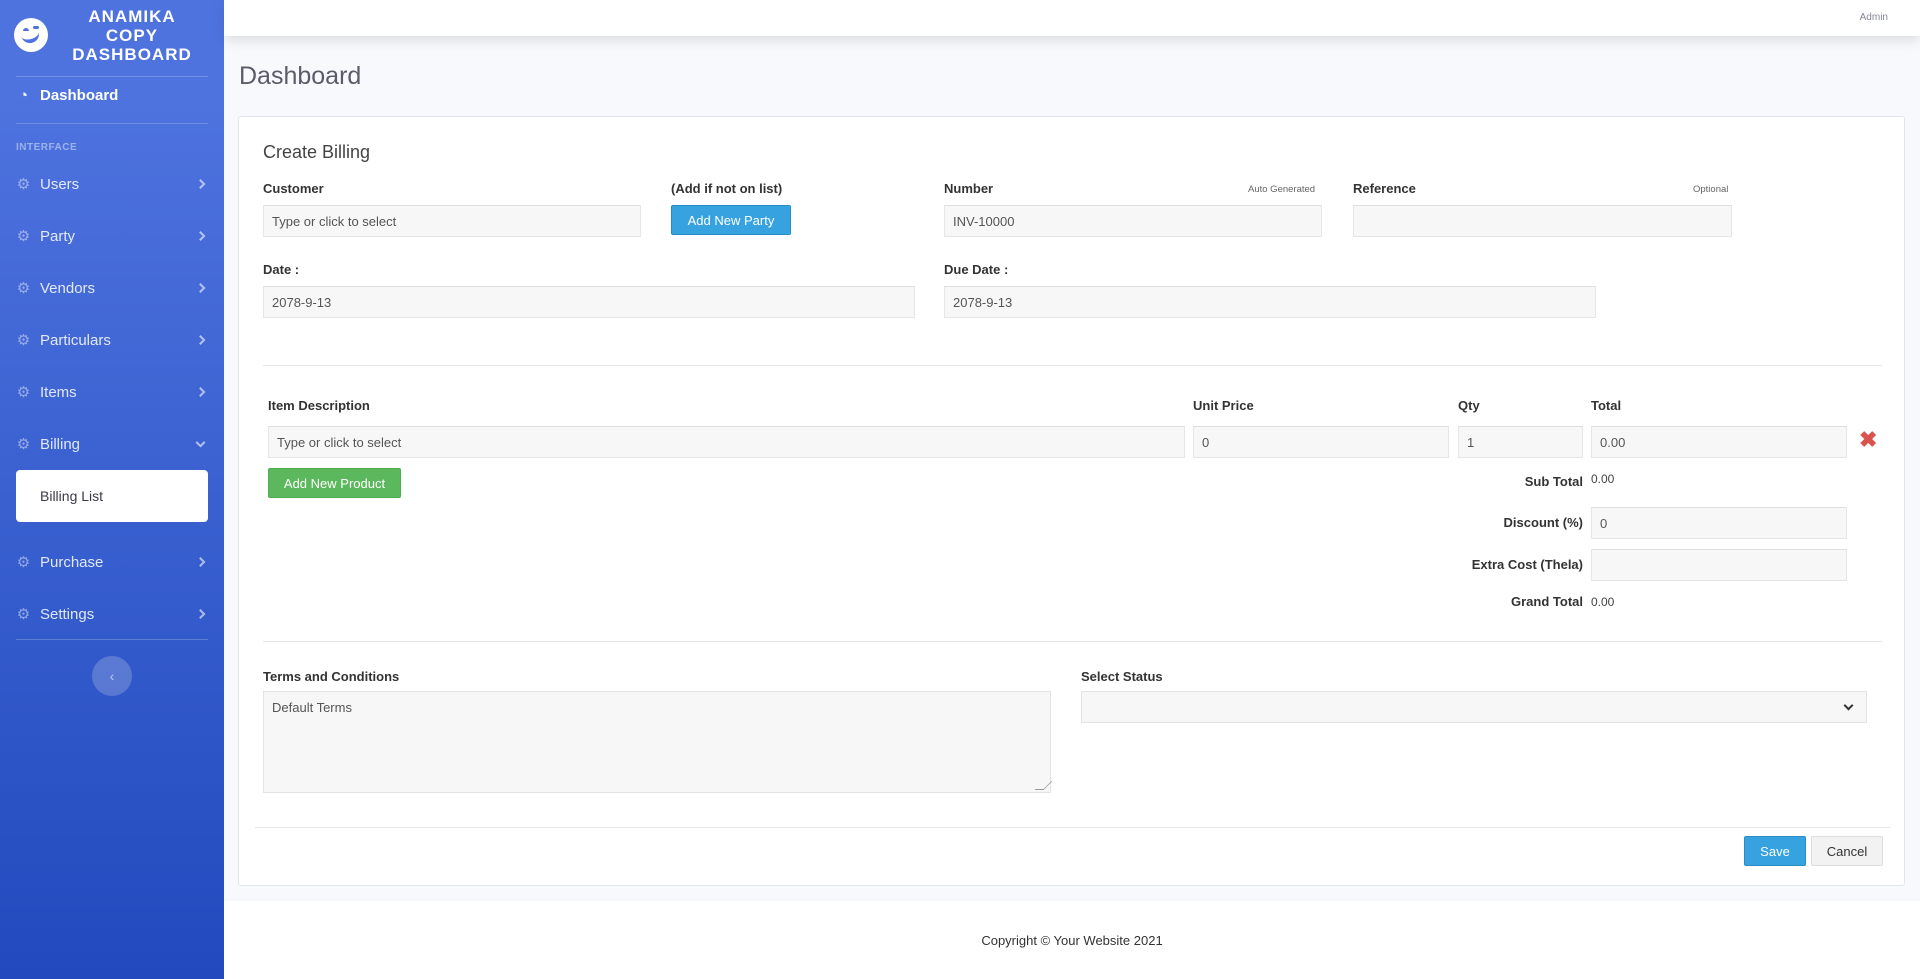  I want to click on item-description-select: Type or click to select, so click(726, 442).